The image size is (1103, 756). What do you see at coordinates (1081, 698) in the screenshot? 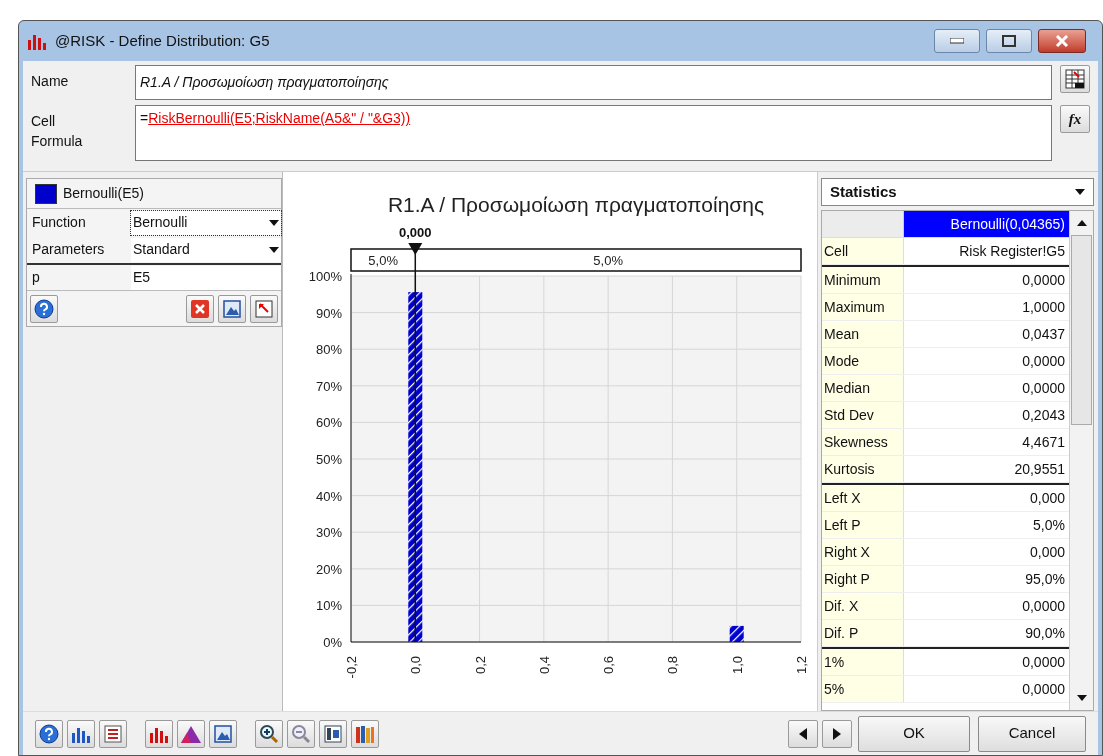
I see `scroll-down-icon` at bounding box center [1081, 698].